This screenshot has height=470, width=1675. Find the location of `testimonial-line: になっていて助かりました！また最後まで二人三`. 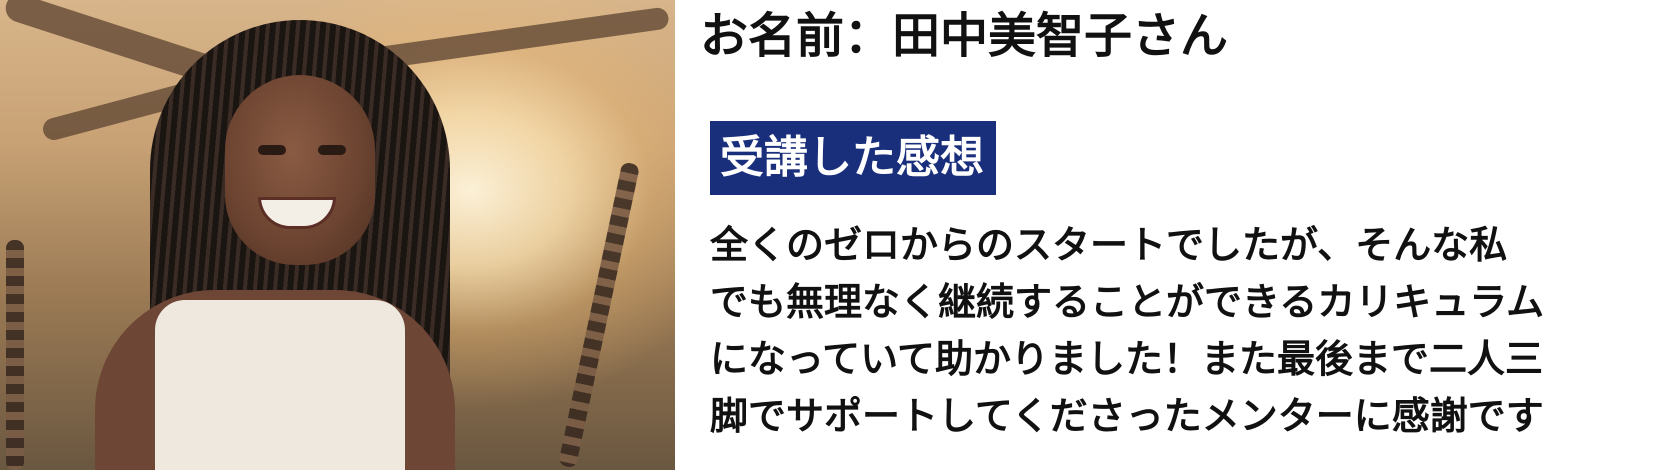

testimonial-line: になっていて助かりました！また最後まで二人三 is located at coordinates (1126, 358).